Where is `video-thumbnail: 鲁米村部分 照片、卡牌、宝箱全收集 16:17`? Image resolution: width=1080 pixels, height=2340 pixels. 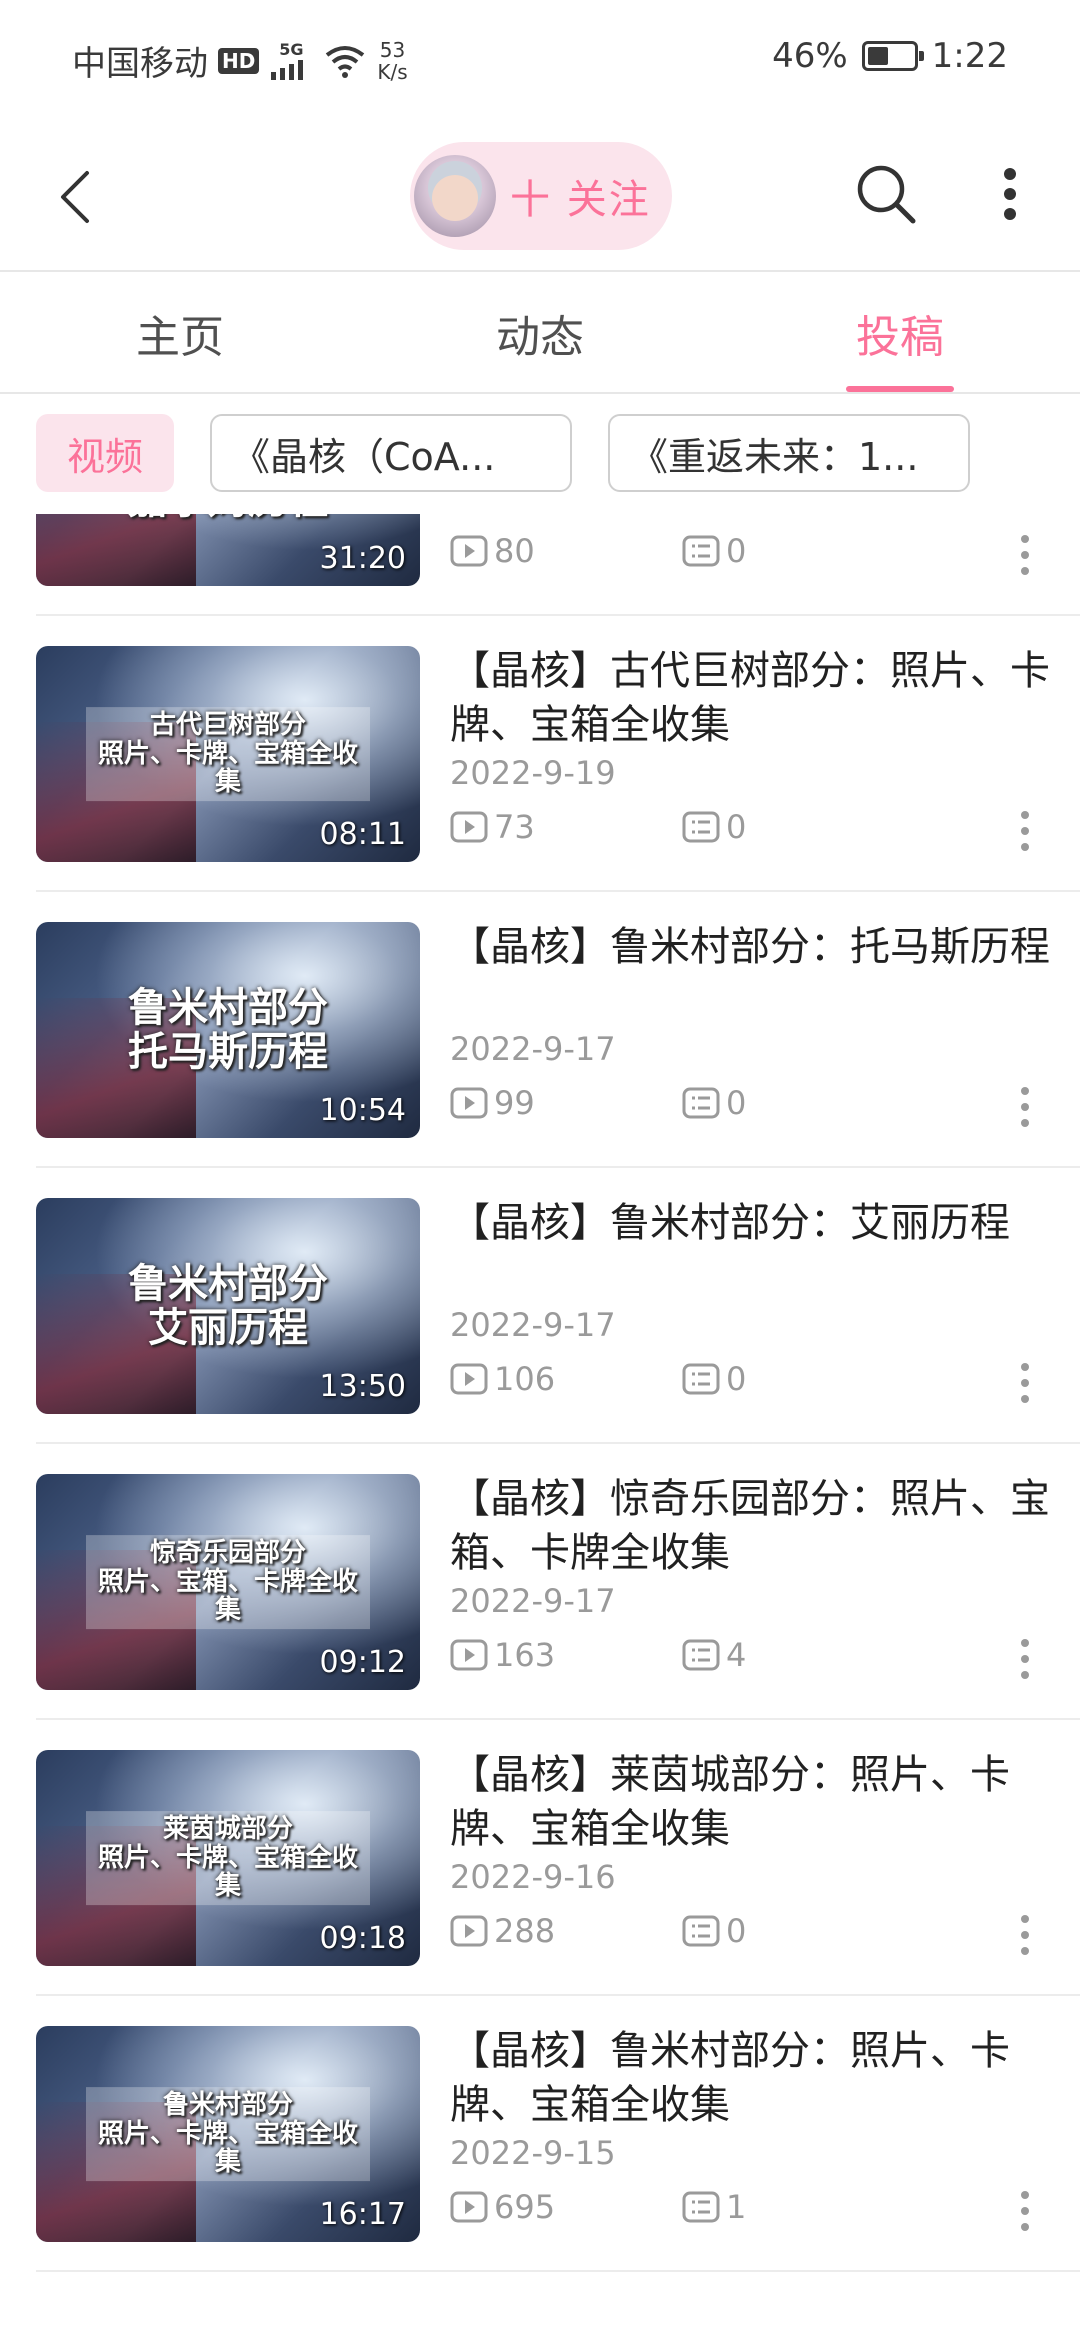
video-thumbnail: 鲁米村部分 照片、卡牌、宝箱全收集 16:17 is located at coordinates (228, 2134).